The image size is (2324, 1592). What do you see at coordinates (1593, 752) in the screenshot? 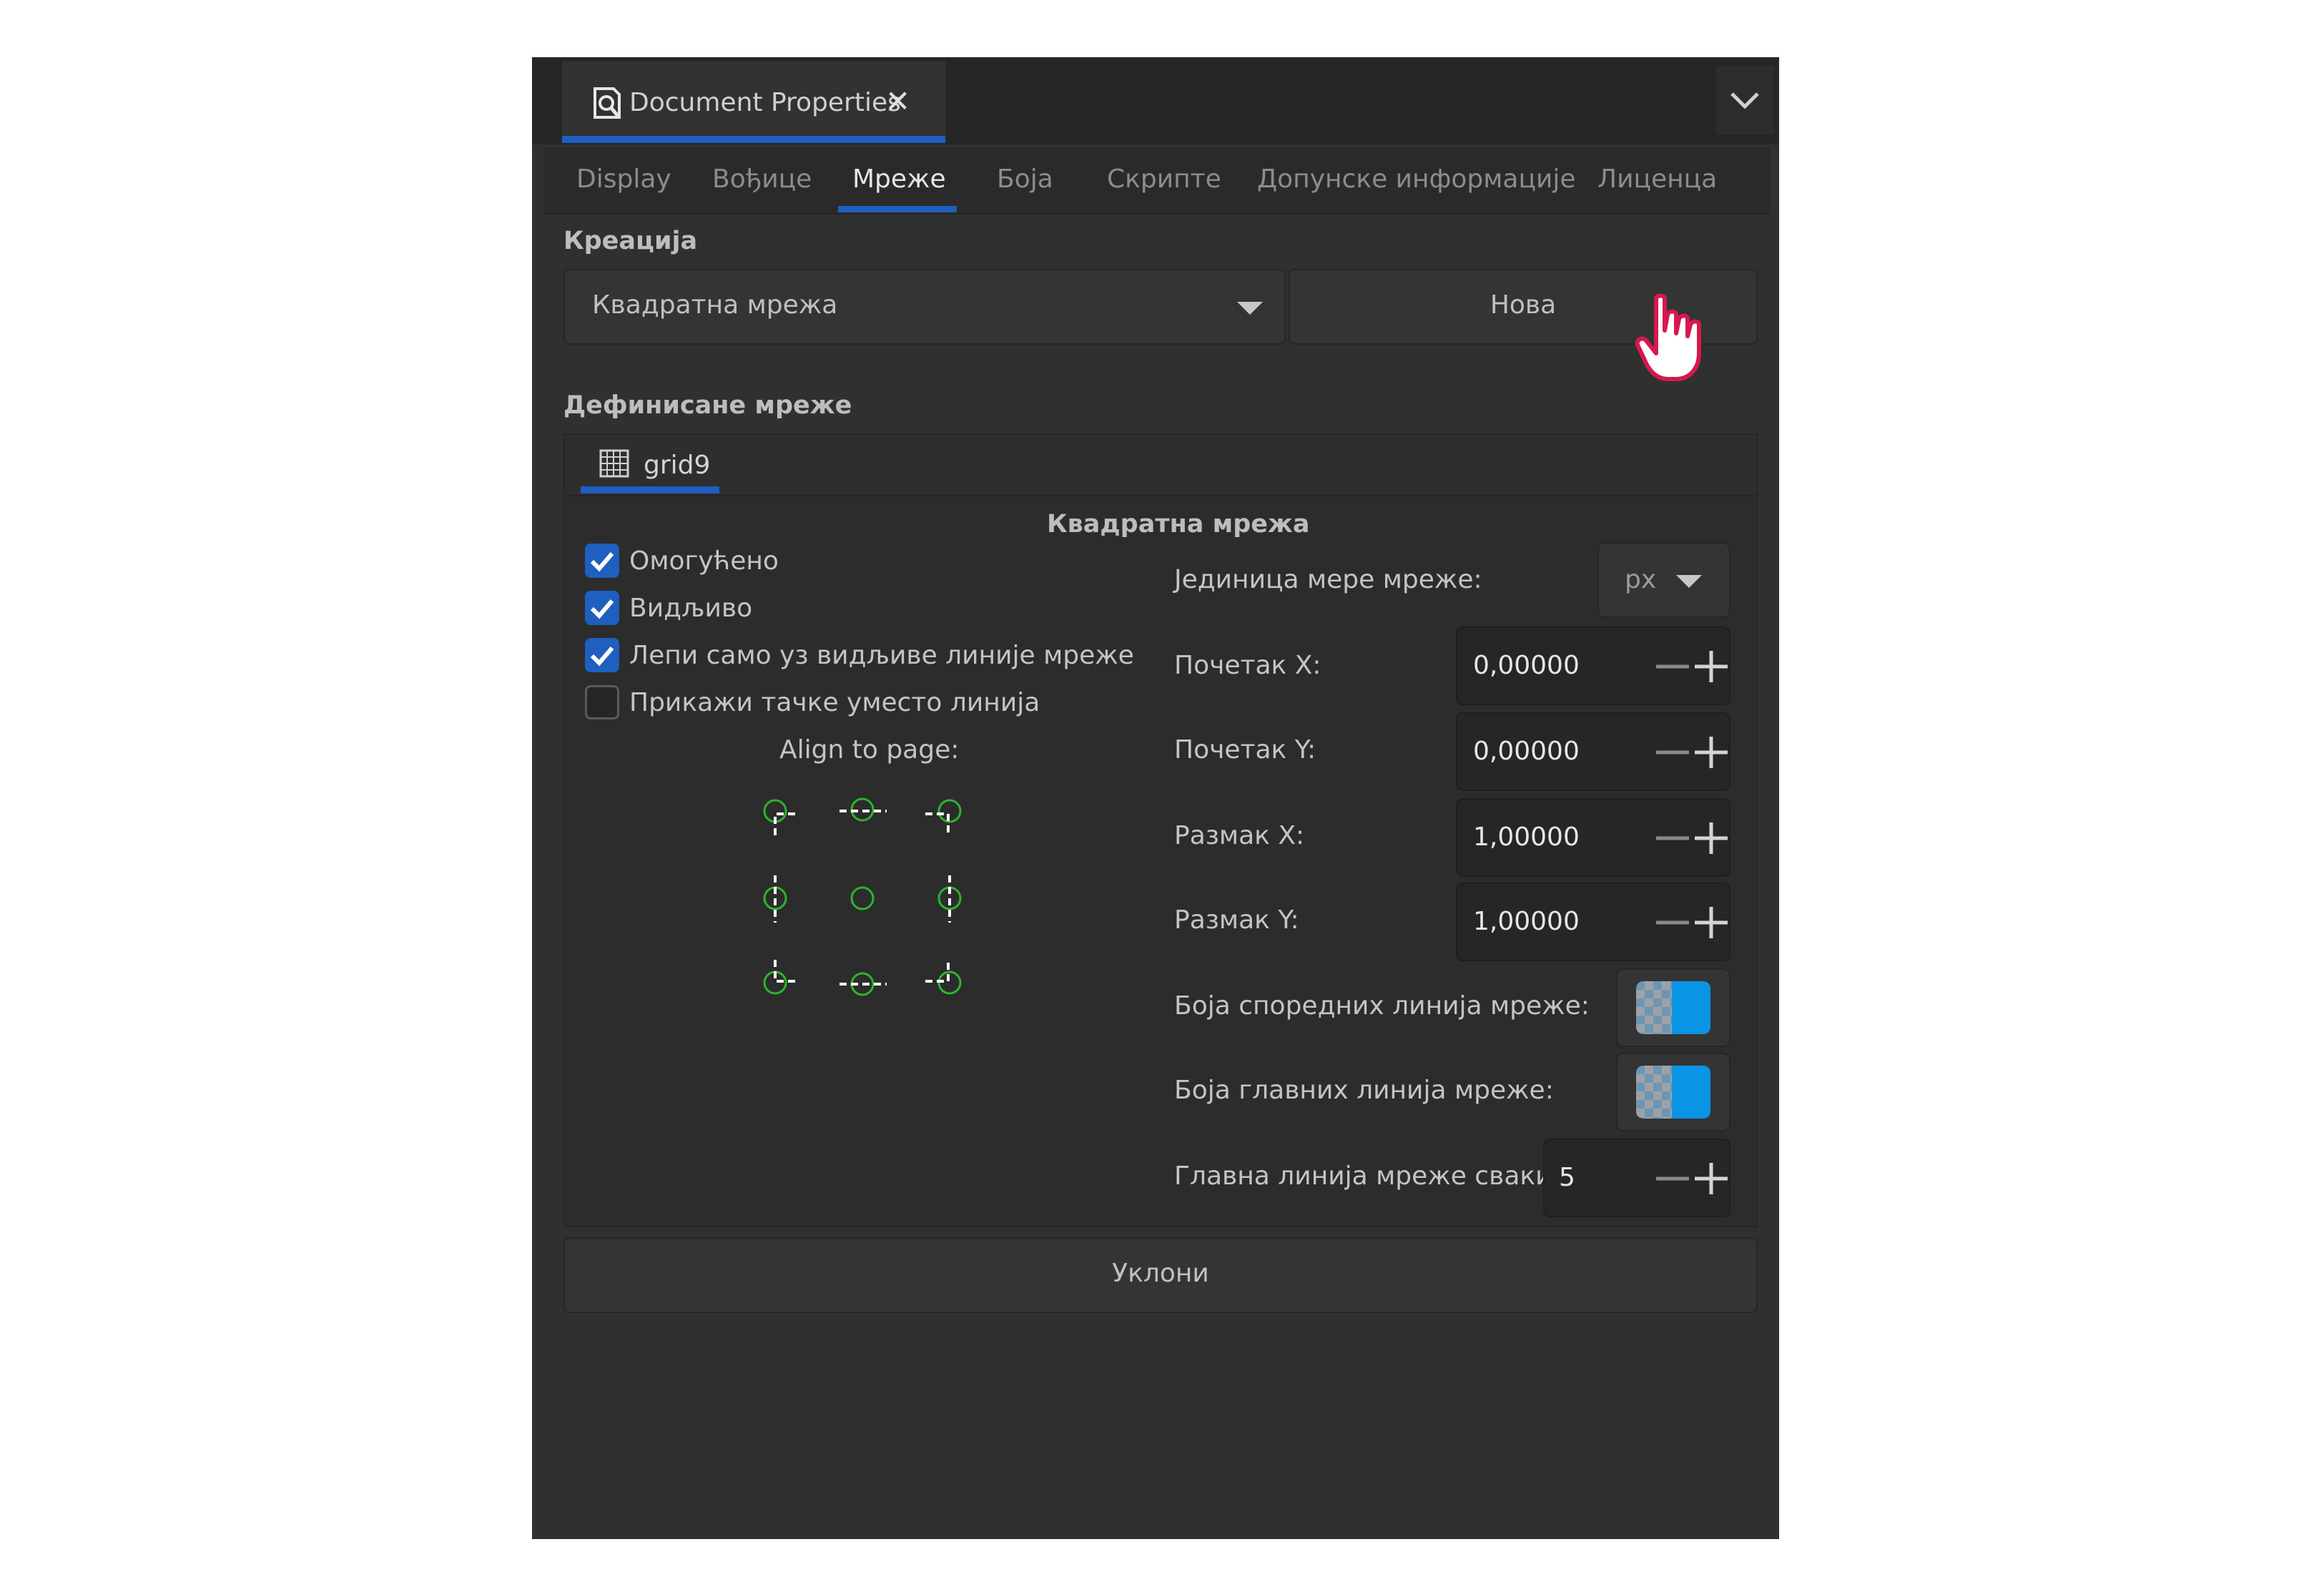
I see `origin-y-spinbutton: 0,00000` at bounding box center [1593, 752].